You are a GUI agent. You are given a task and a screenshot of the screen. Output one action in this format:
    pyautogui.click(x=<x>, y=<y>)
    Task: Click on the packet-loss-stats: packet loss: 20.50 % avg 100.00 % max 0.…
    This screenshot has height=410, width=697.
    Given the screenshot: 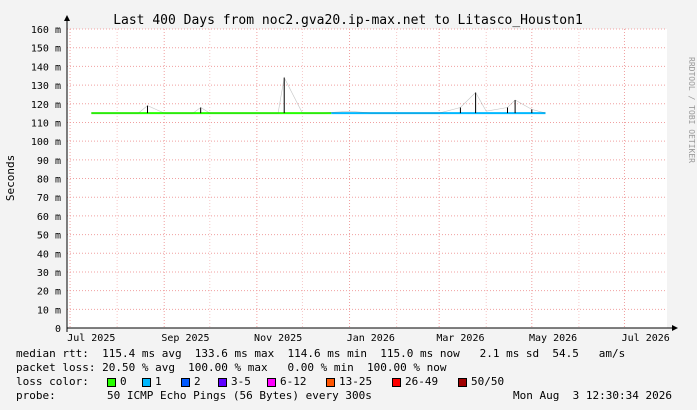 What is the action you would take?
    pyautogui.click(x=231, y=367)
    